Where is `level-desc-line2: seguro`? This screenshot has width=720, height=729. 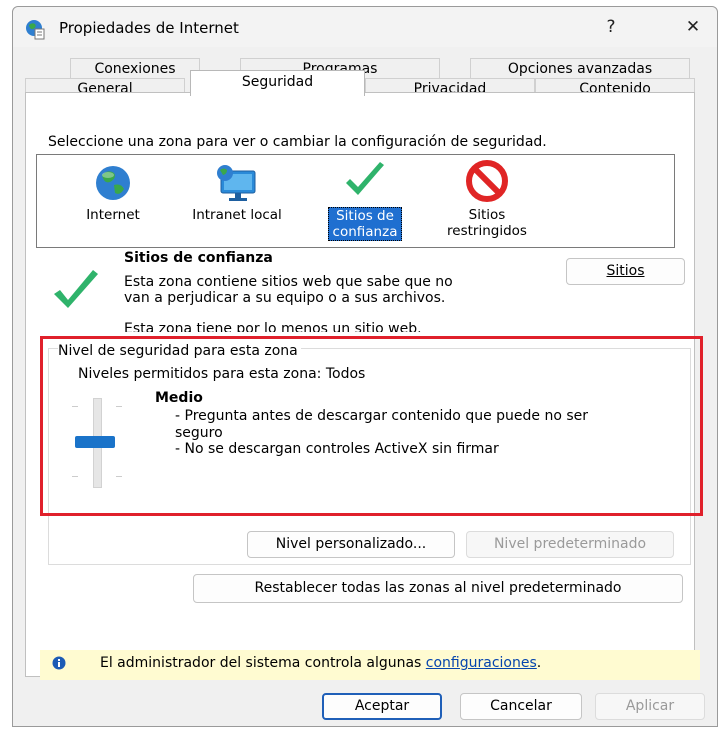 level-desc-line2: seguro is located at coordinates (199, 433).